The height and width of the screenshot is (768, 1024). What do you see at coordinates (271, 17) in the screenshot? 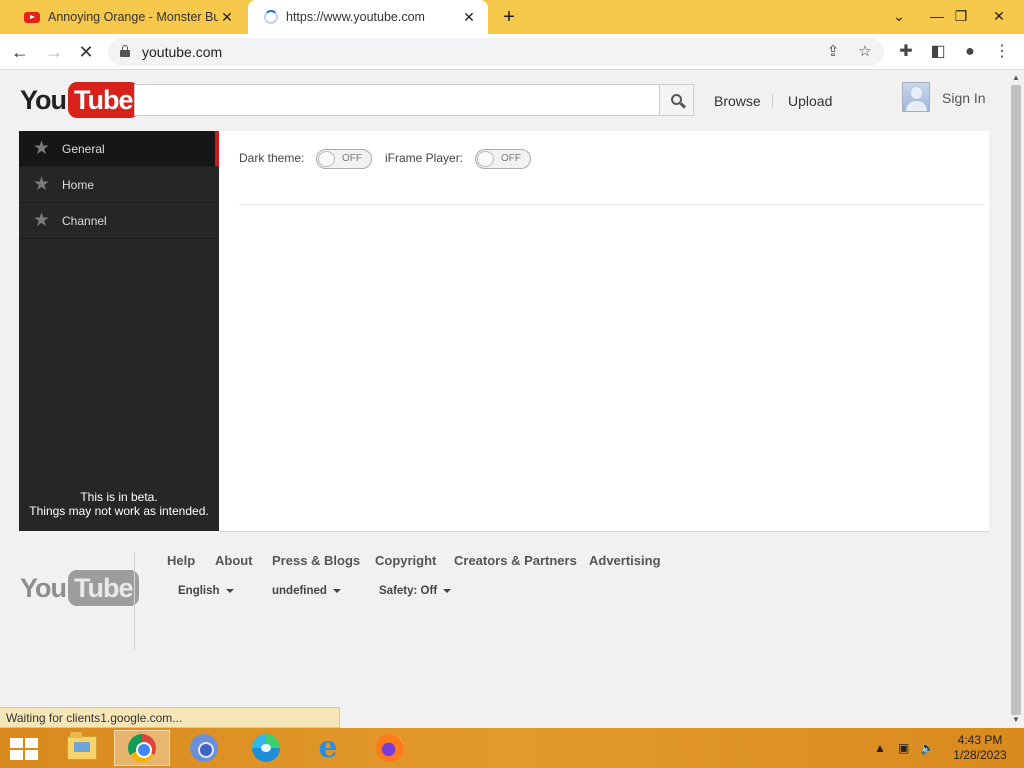
I see `loading-spinner-icon` at bounding box center [271, 17].